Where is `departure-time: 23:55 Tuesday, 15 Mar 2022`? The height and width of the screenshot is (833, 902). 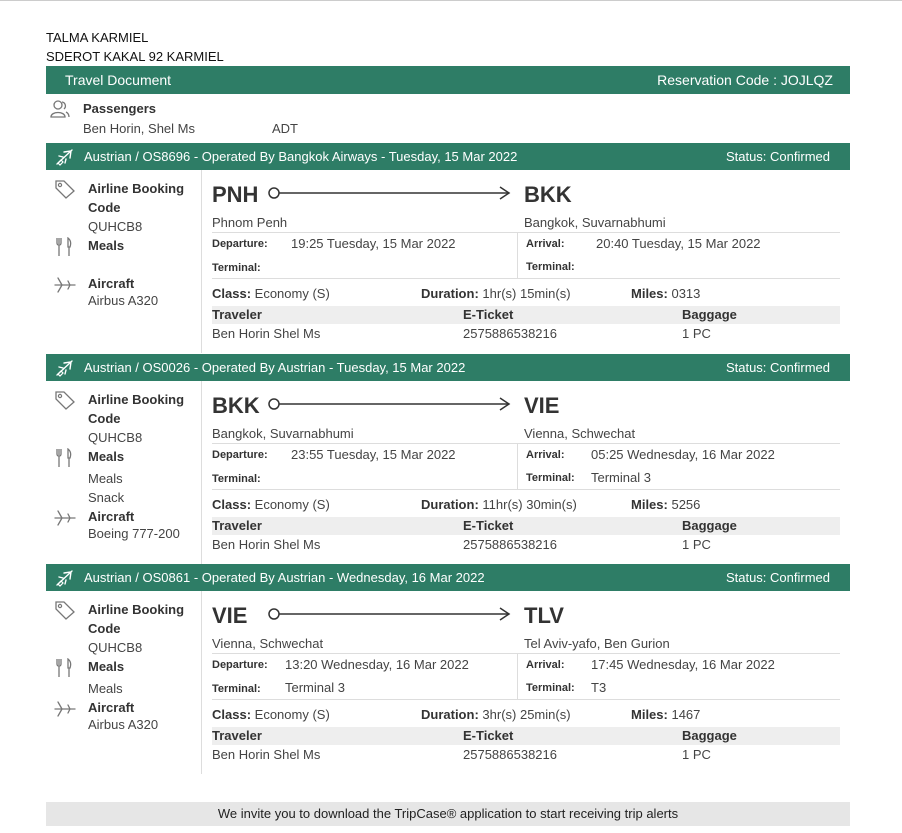 departure-time: 23:55 Tuesday, 15 Mar 2022 is located at coordinates (373, 454).